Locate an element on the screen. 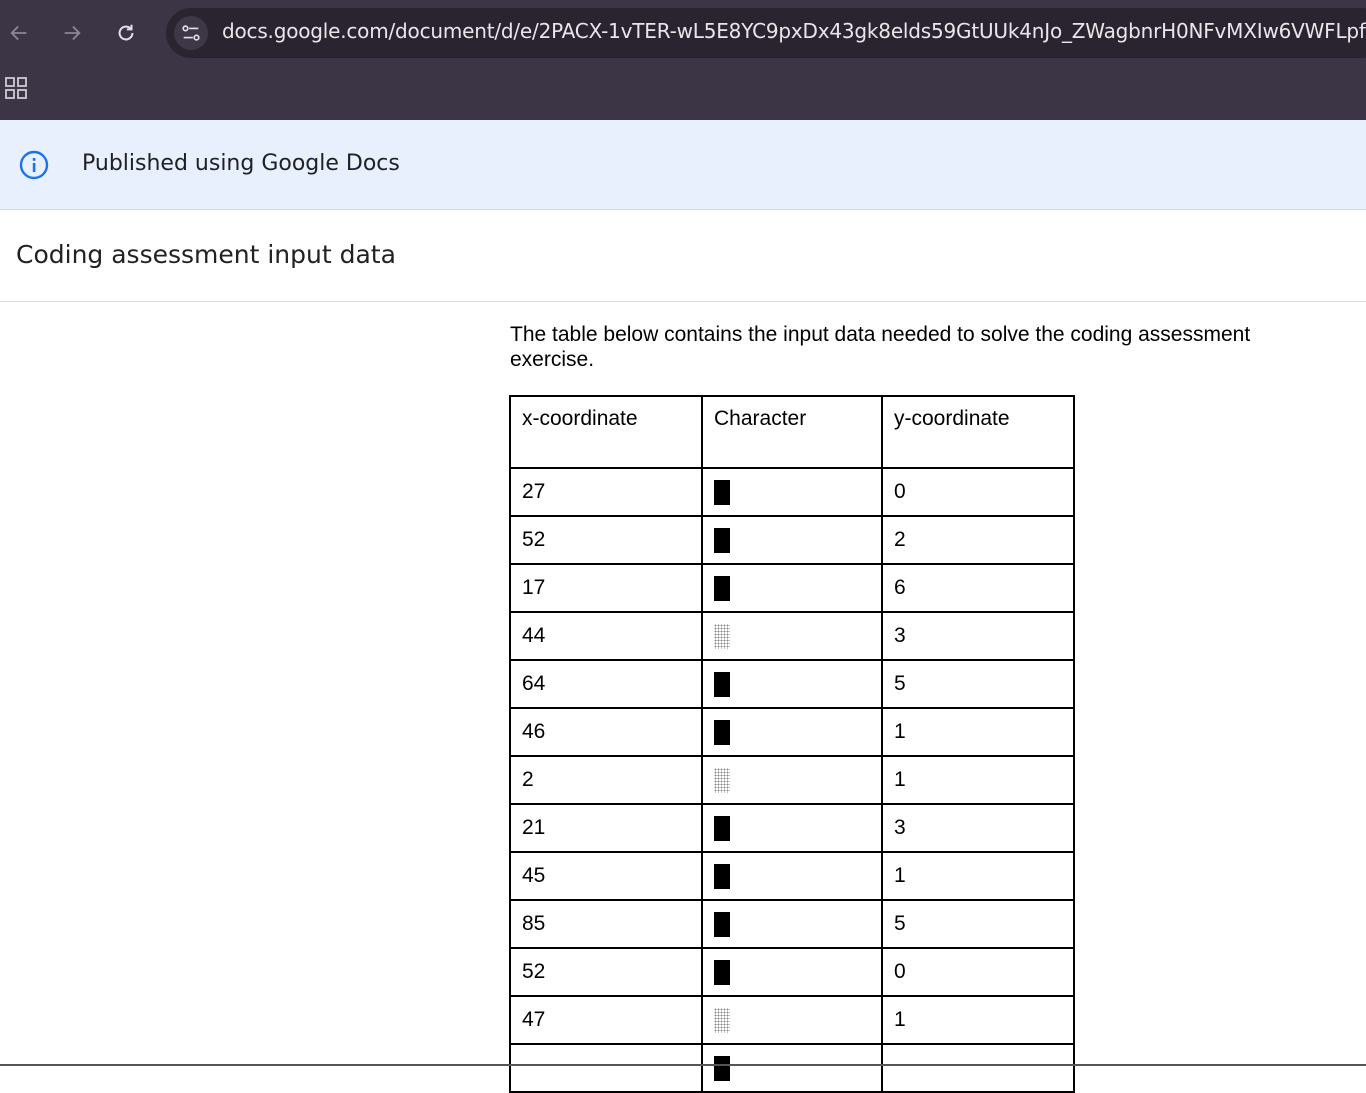 The height and width of the screenshot is (1093, 1366). cell-x-coordinate: 2 is located at coordinates (606, 780).